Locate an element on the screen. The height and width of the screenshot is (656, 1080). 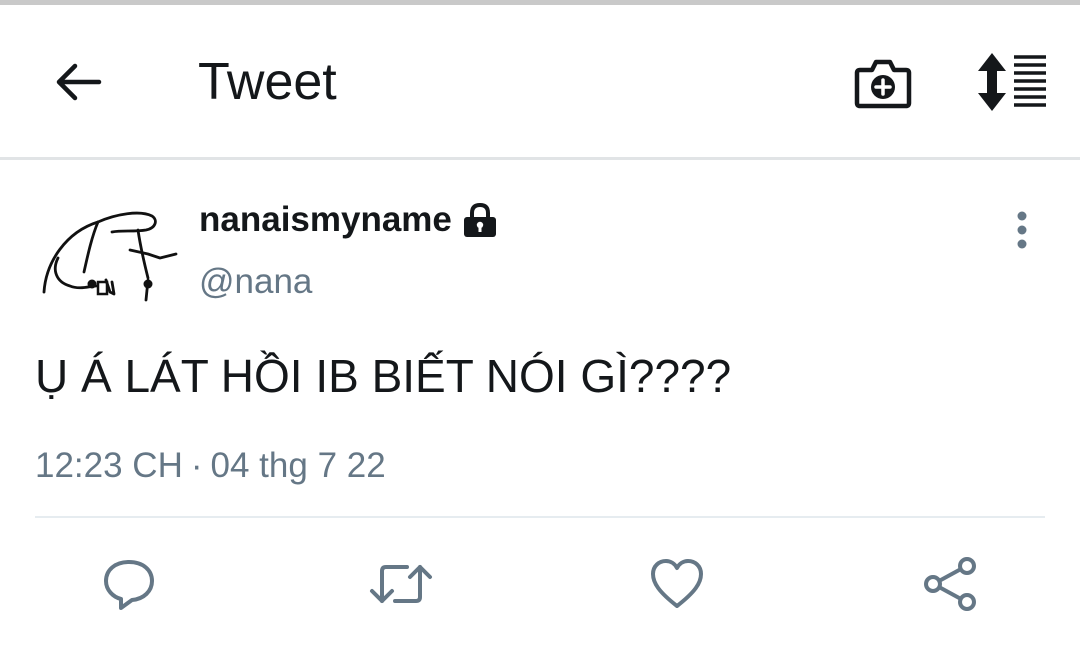
more-options-button is located at coordinates (1022, 230).